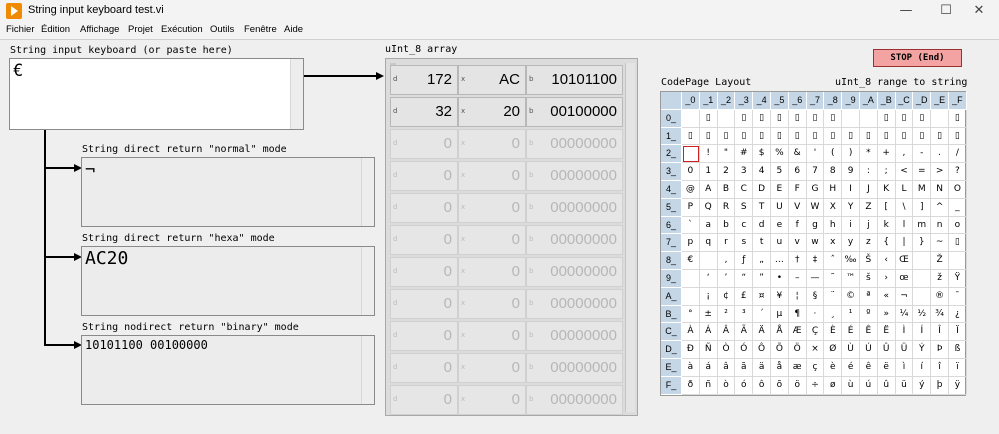 Image resolution: width=999 pixels, height=434 pixels. I want to click on codepage-cell: (, so click(833, 154).